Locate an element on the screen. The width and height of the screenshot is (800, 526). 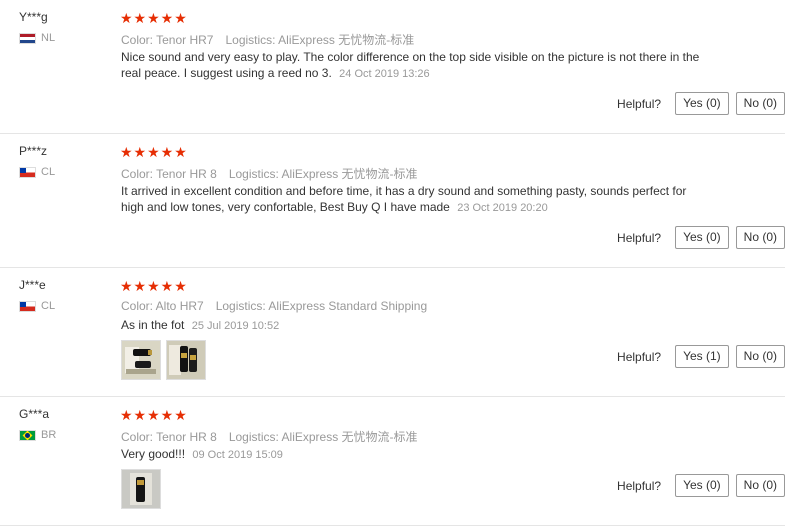
logistics-info: Logistics: AliExpress Standard Shipping is located at coordinates (321, 306).